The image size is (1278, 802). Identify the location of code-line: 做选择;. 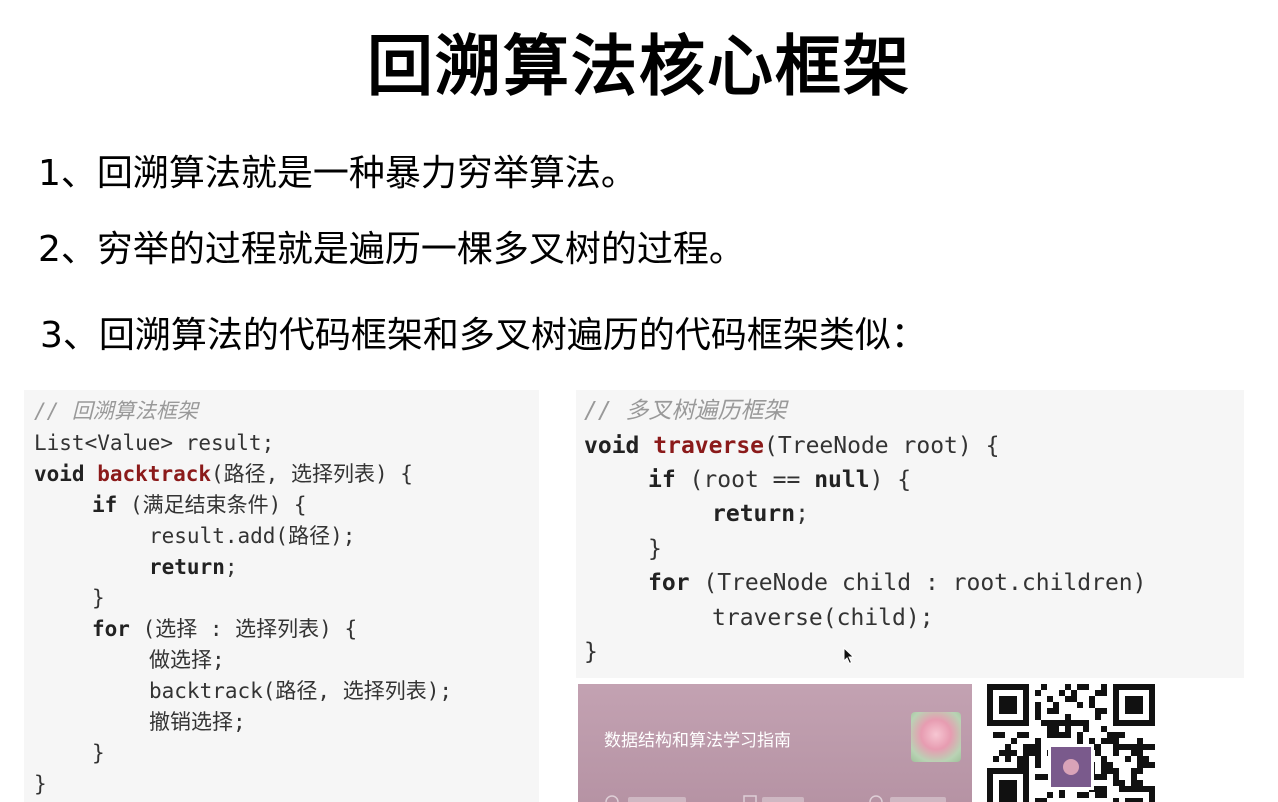
(187, 660).